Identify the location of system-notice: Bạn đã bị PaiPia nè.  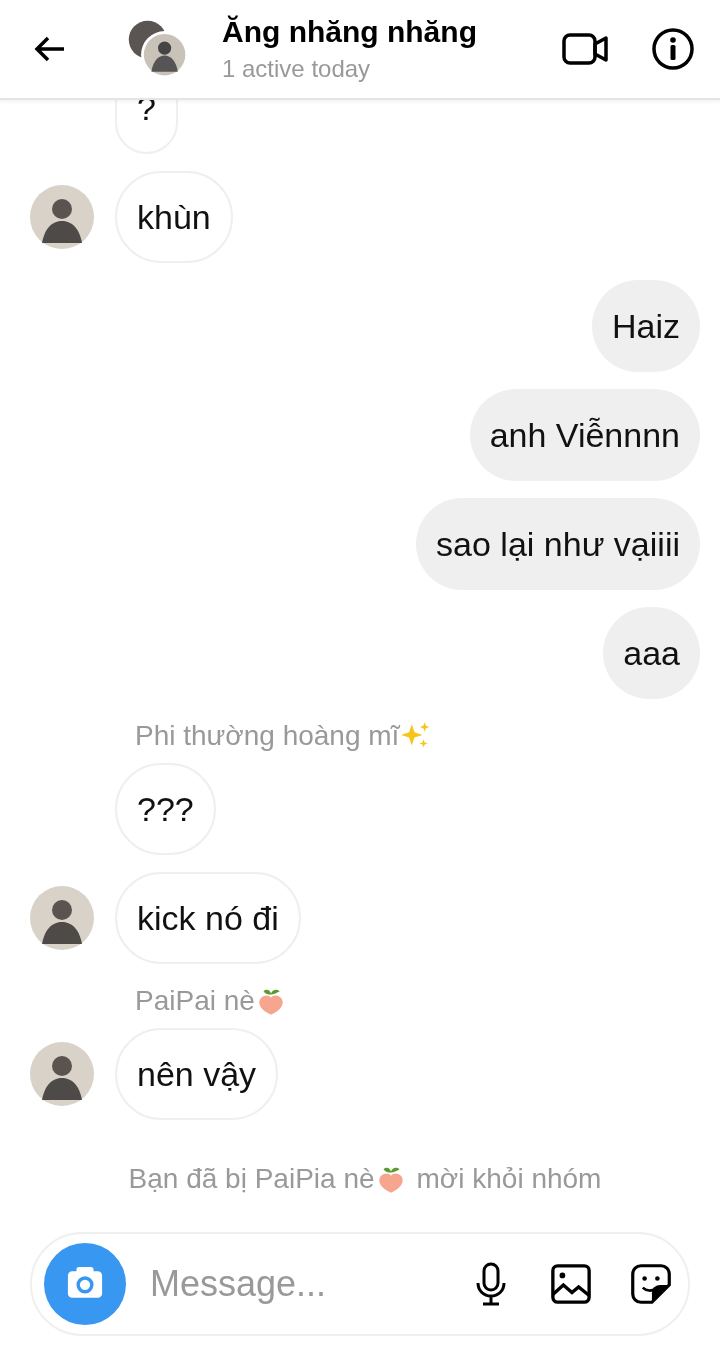
(251, 1179).